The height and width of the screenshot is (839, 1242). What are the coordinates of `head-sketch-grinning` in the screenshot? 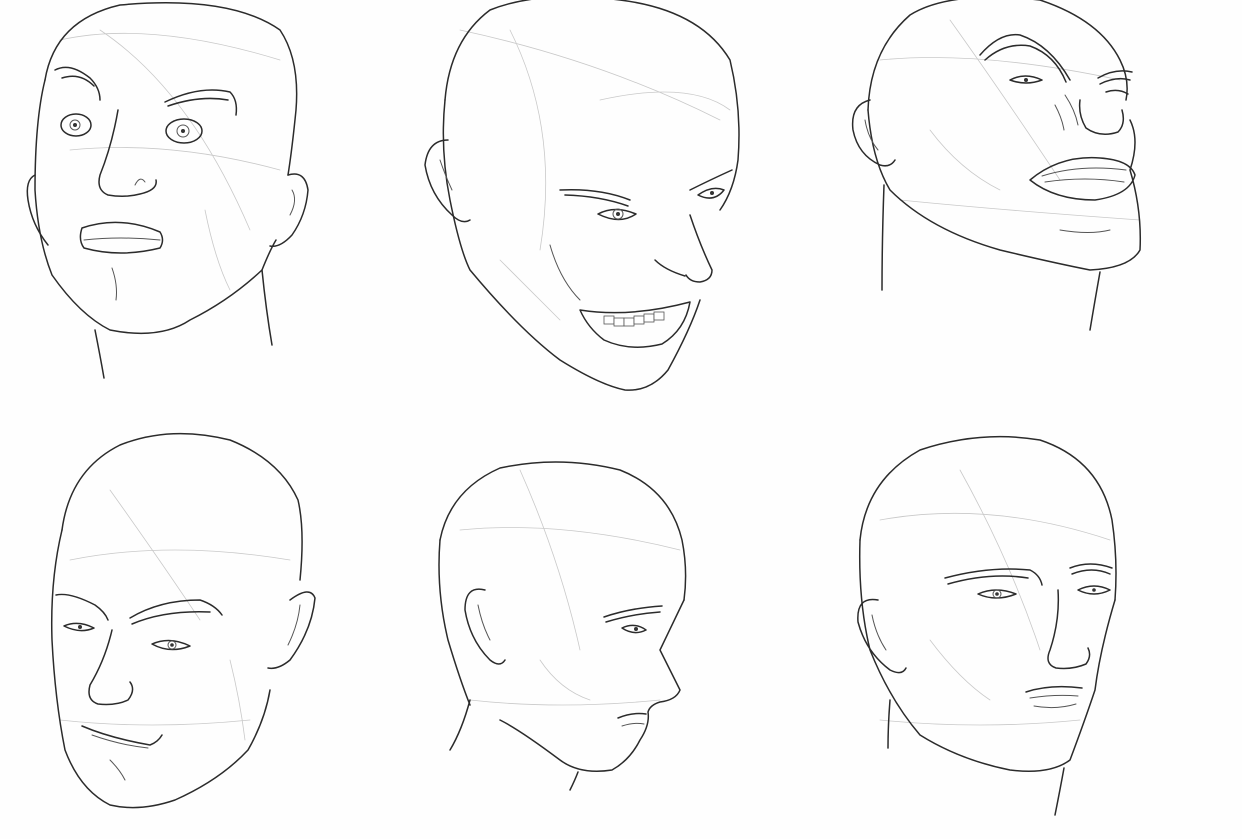 It's located at (582, 195).